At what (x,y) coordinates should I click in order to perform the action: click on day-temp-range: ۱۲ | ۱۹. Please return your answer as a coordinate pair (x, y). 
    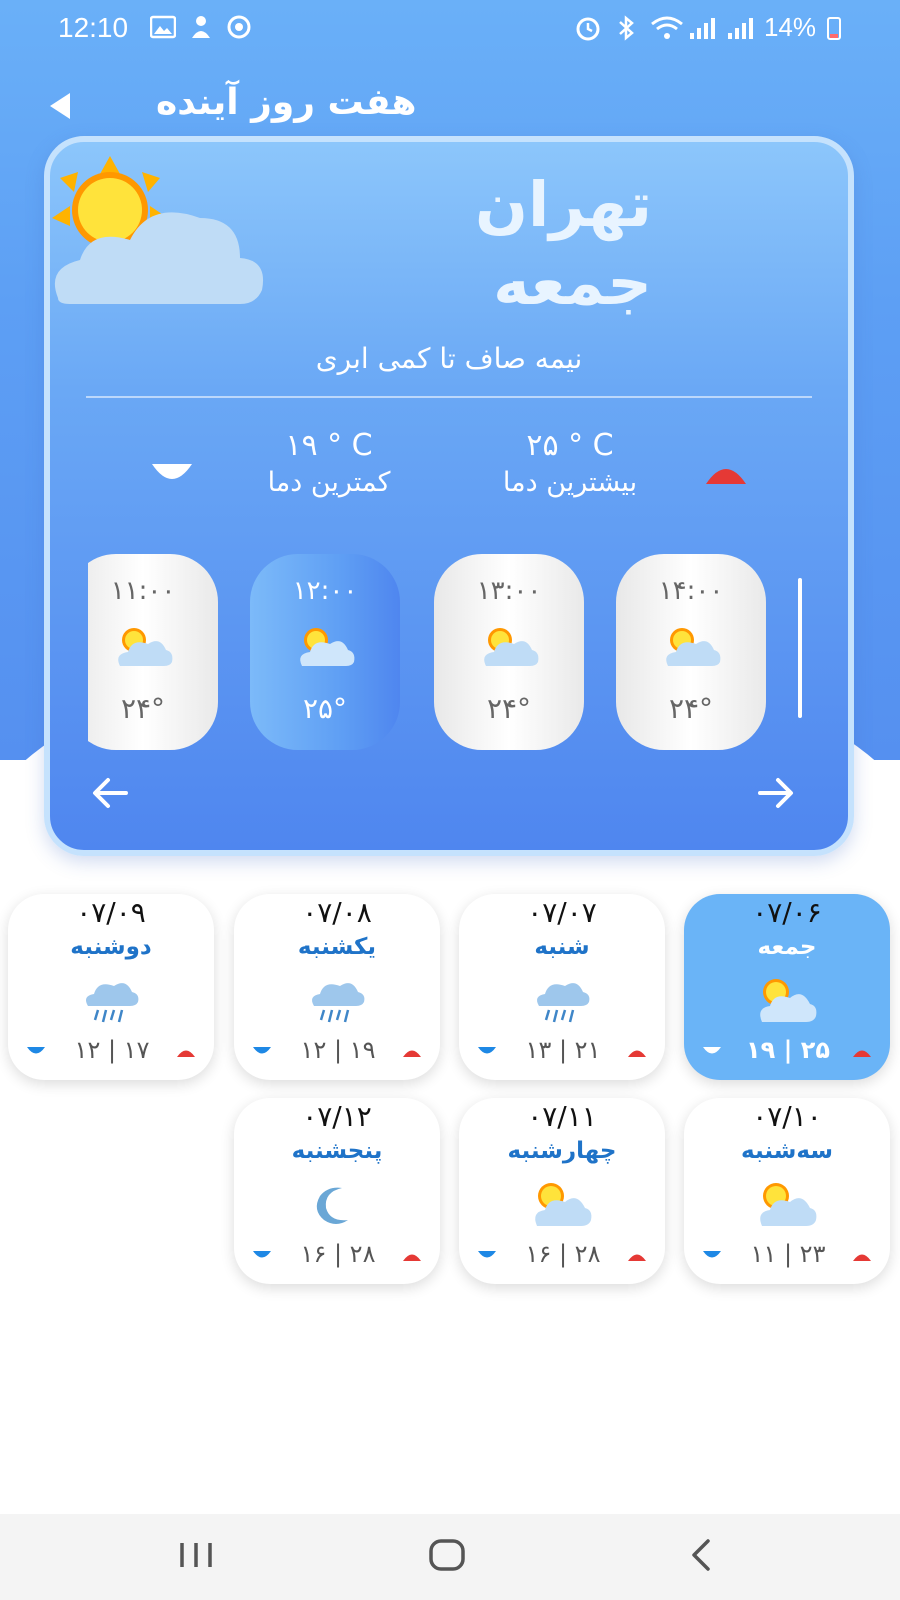
    Looking at the image, I should click on (338, 1050).